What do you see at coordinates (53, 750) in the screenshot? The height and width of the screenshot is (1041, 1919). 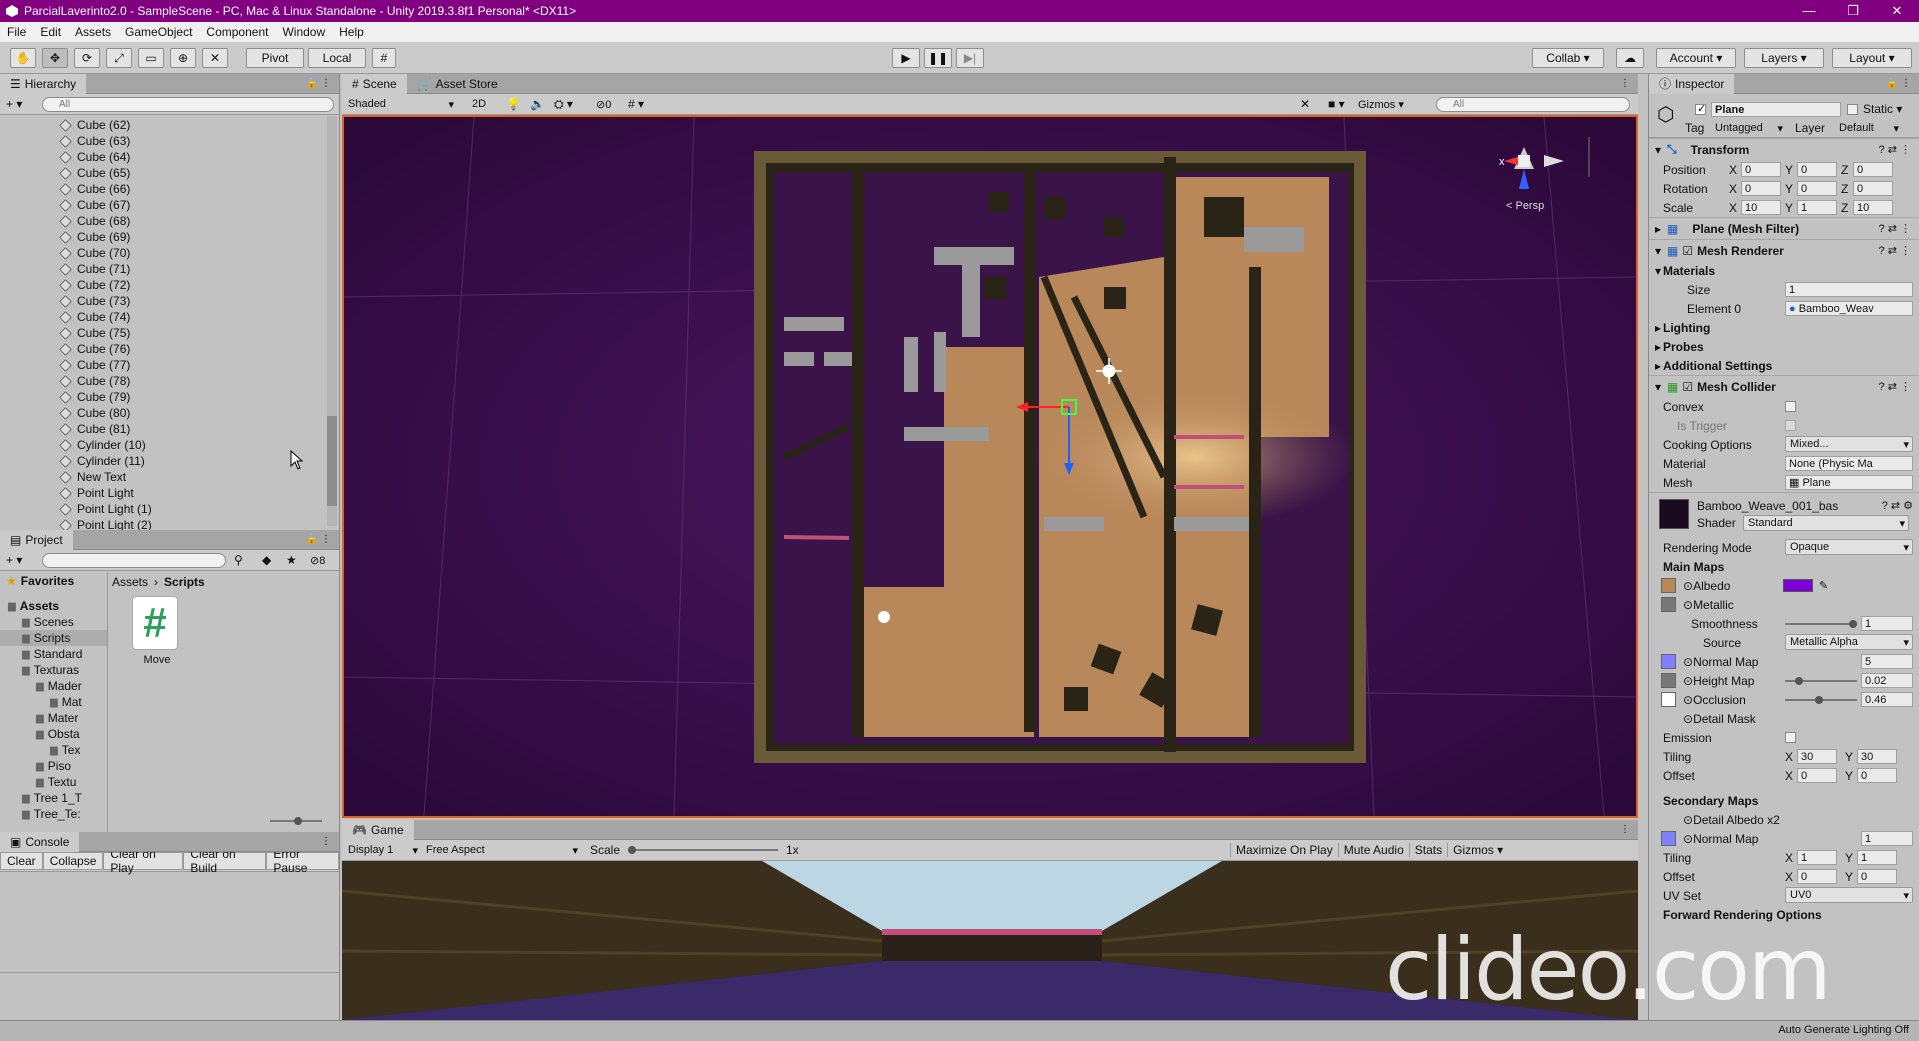 I see `project-tree-item: ▆ Tex` at bounding box center [53, 750].